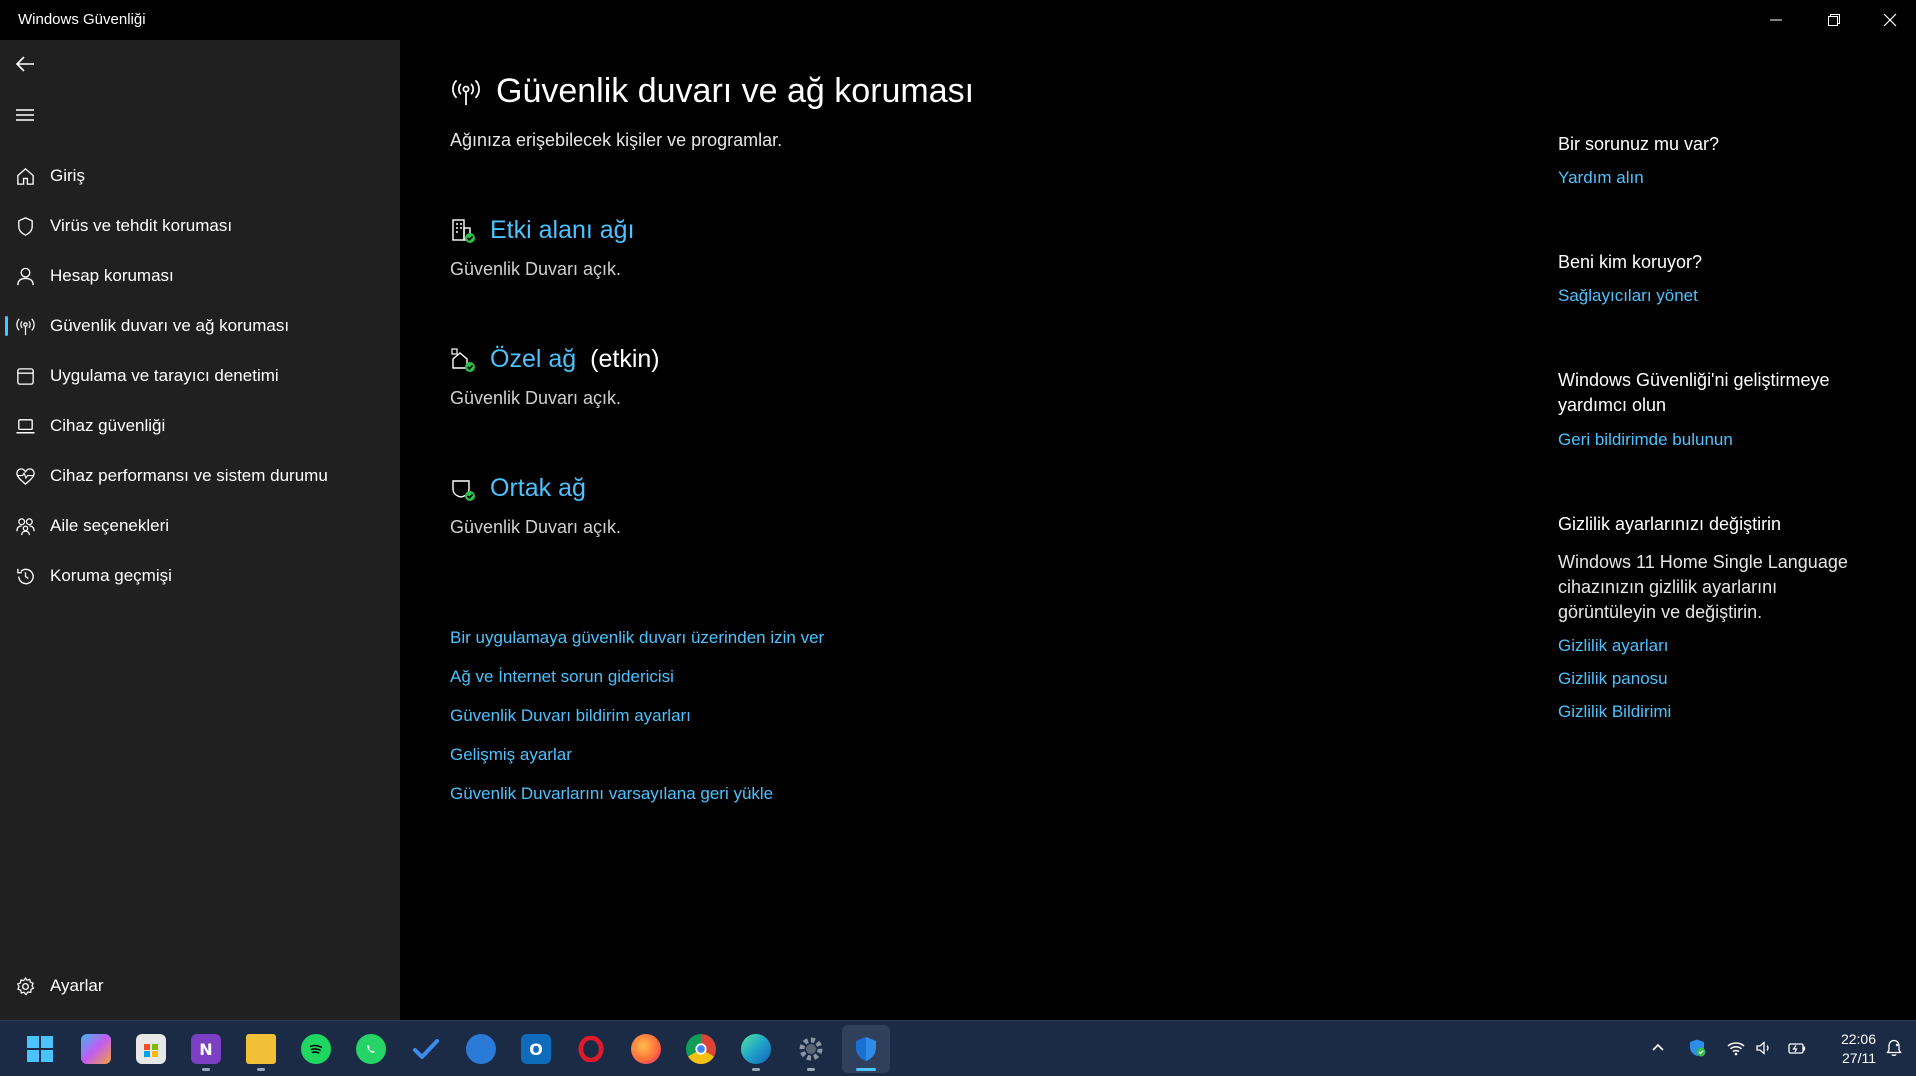  Describe the element at coordinates (625, 359) in the screenshot. I see `active-network-label: (etkin)` at that location.